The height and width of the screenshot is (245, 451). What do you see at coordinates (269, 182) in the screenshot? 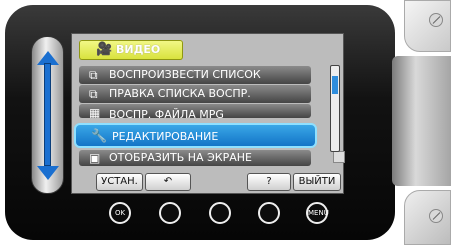
I see `help-button: ?` at bounding box center [269, 182].